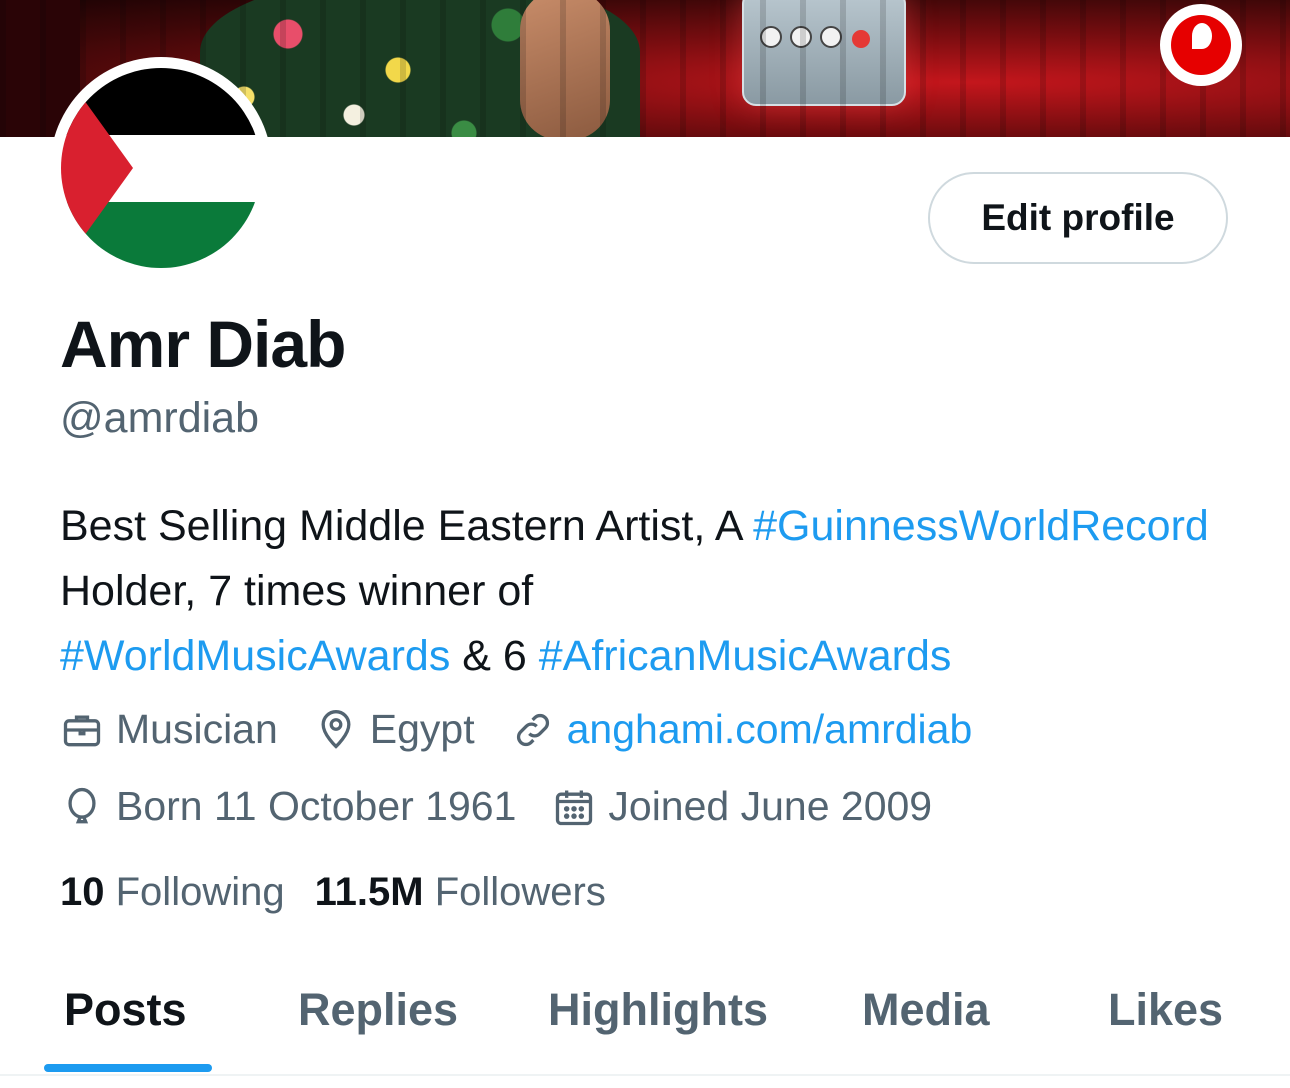  Describe the element at coordinates (407, 526) in the screenshot. I see `bio-text: Best Selling Middle Eastern Artist, A` at that location.